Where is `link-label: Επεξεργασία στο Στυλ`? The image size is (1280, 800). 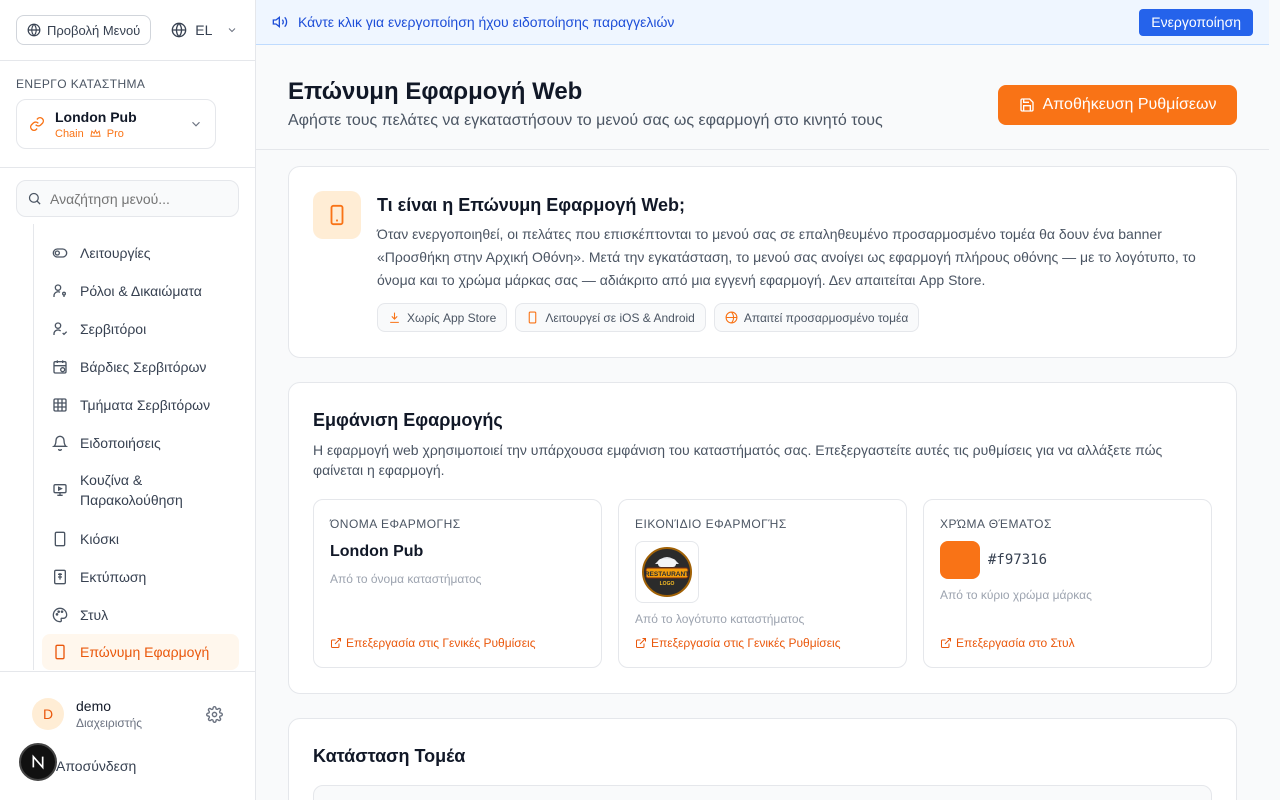
link-label: Επεξεργασία στο Στυλ is located at coordinates (1015, 643).